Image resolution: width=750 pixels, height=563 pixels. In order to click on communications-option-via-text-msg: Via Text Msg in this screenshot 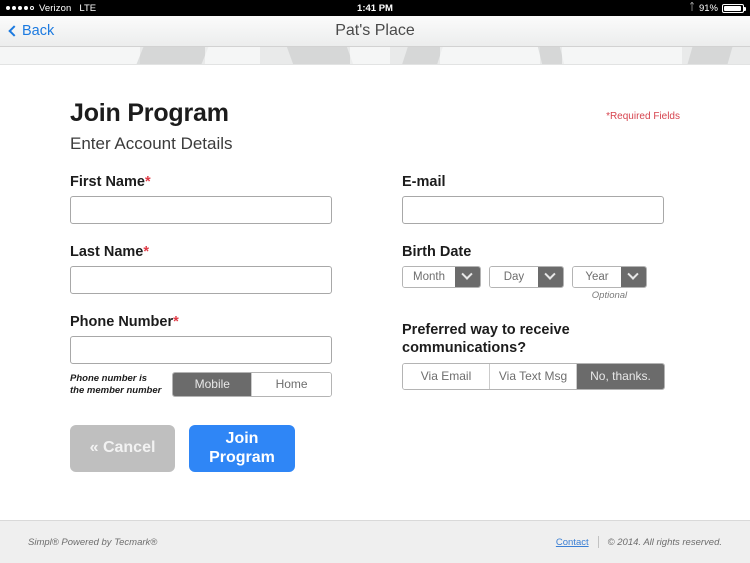, I will do `click(533, 377)`.